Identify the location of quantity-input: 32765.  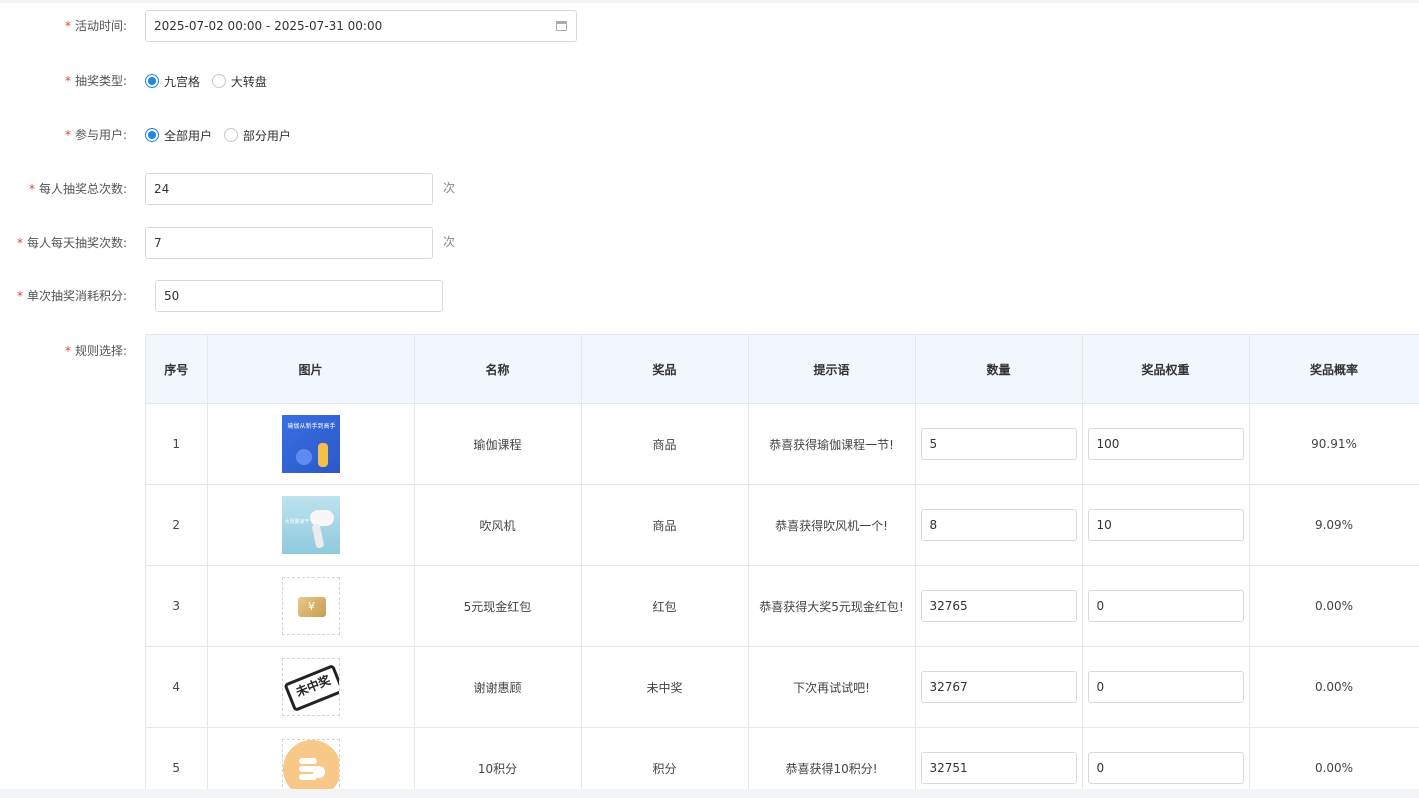
(998, 606).